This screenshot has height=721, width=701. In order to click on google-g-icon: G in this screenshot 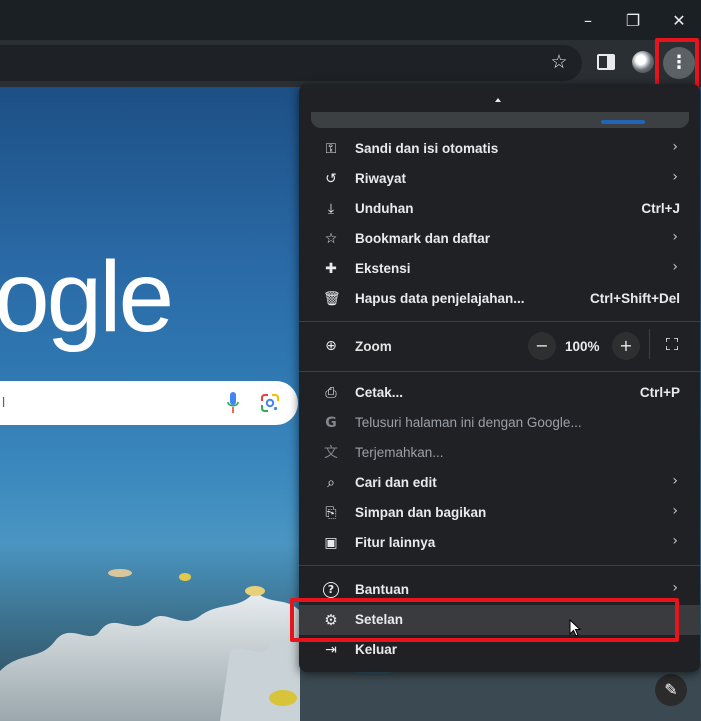, I will do `click(331, 423)`.